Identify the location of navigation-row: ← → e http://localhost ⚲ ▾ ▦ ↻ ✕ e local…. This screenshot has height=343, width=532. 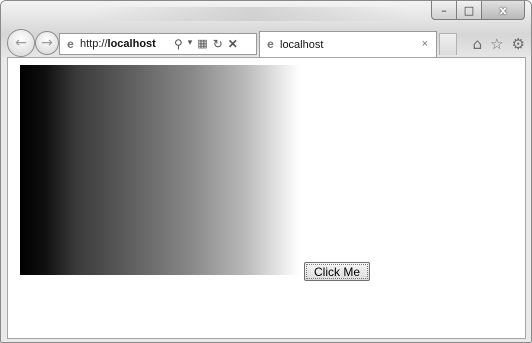
(266, 43).